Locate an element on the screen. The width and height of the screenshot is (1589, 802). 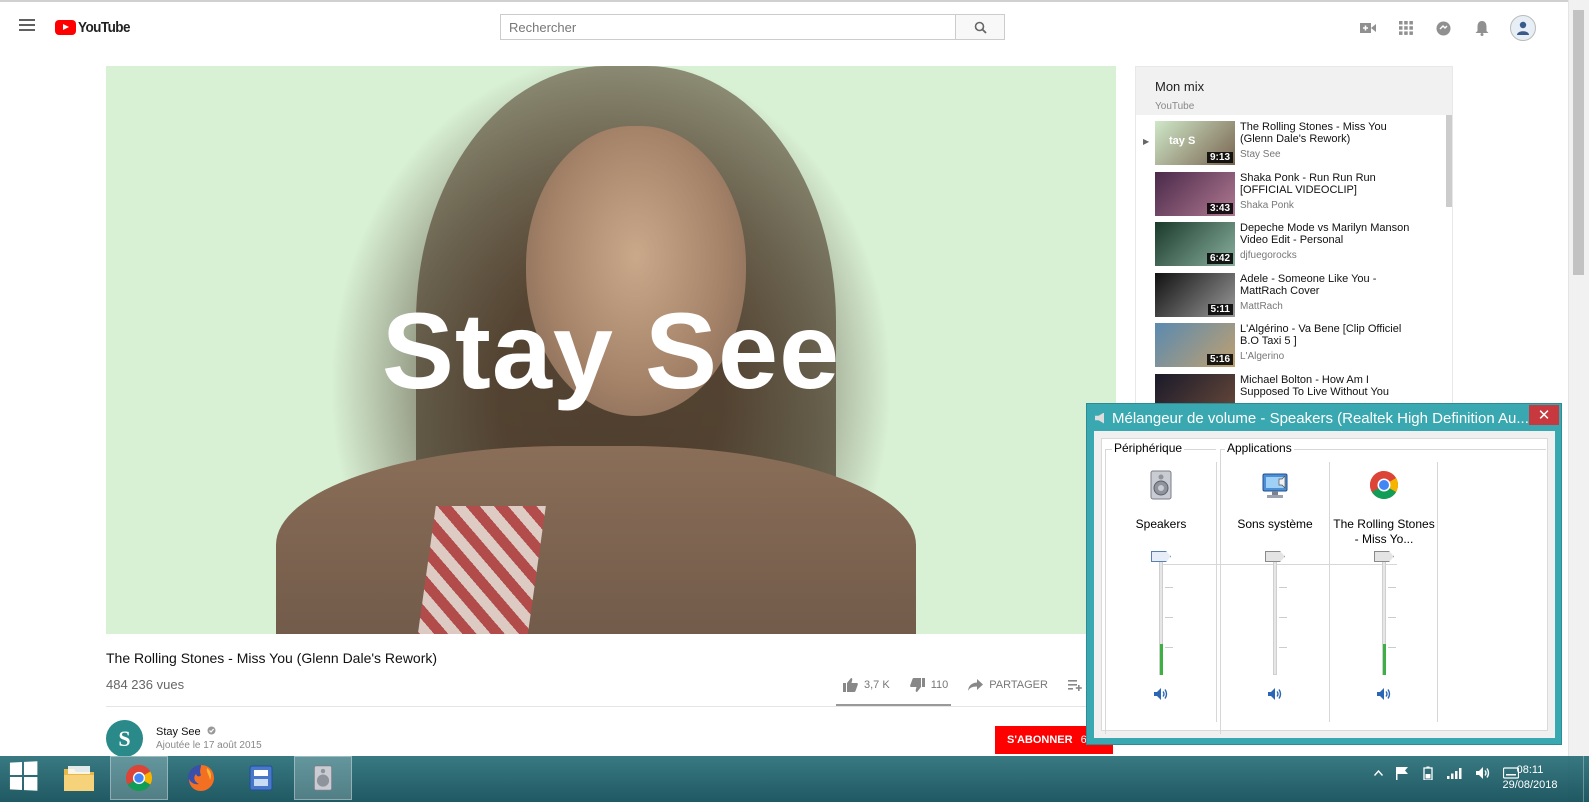
close-button: ✕ is located at coordinates (1544, 415).